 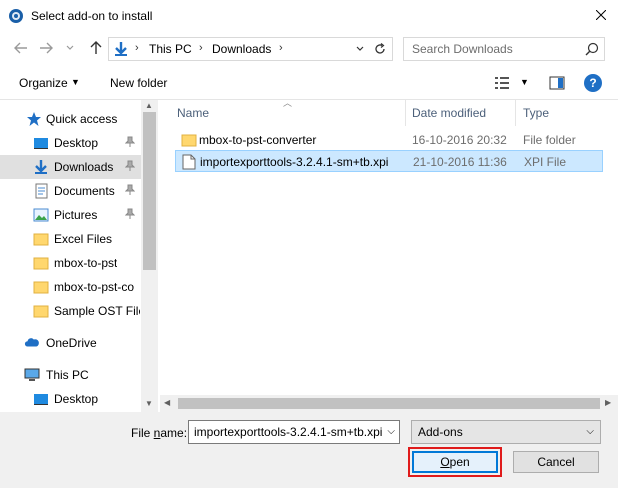 What do you see at coordinates (83, 239) in the screenshot?
I see `sidebar-item-label: Excel Files` at bounding box center [83, 239].